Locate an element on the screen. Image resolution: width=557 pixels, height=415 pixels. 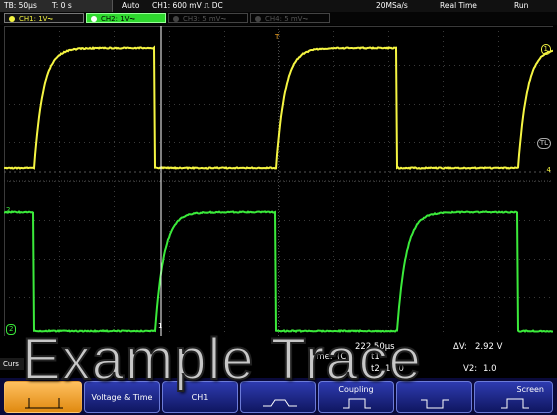
tab-ch1: CH1: 1V⏦ is located at coordinates (44, 18).